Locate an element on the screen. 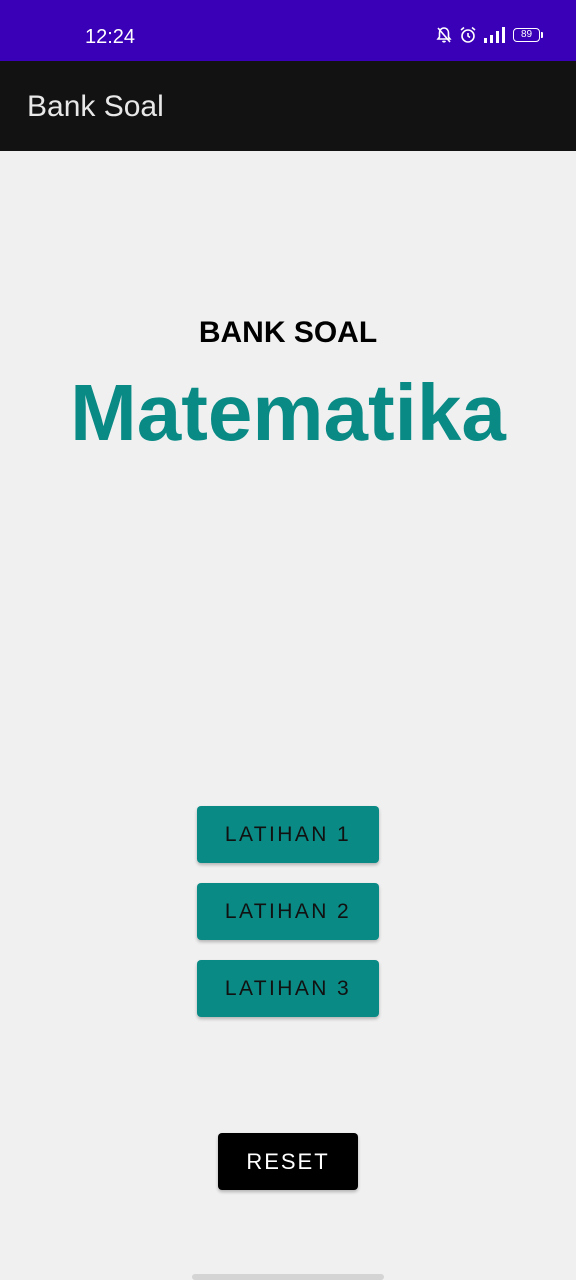 This screenshot has width=576, height=1280. main-title: Matematika is located at coordinates (288, 412).